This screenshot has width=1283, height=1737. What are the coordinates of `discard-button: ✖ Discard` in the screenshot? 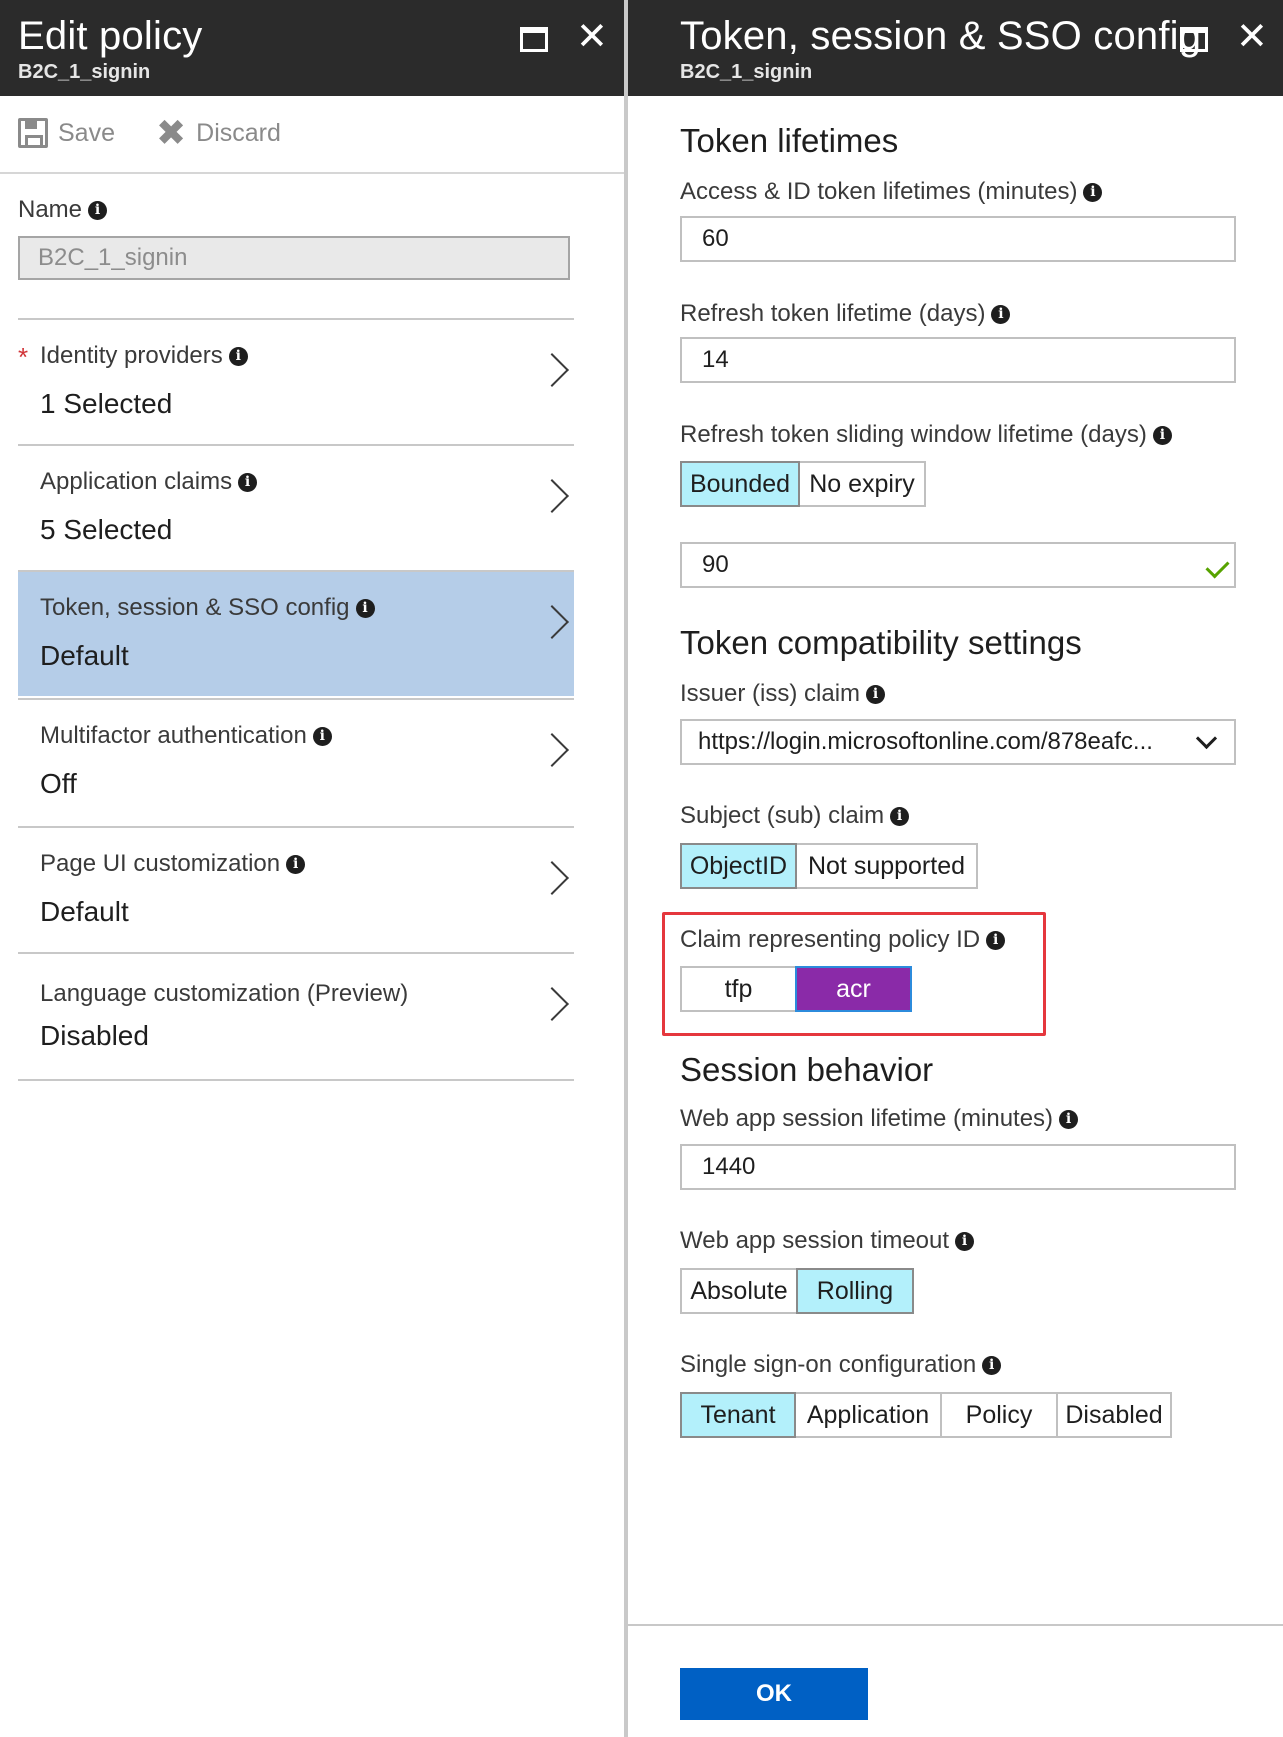 It's located at (218, 132).